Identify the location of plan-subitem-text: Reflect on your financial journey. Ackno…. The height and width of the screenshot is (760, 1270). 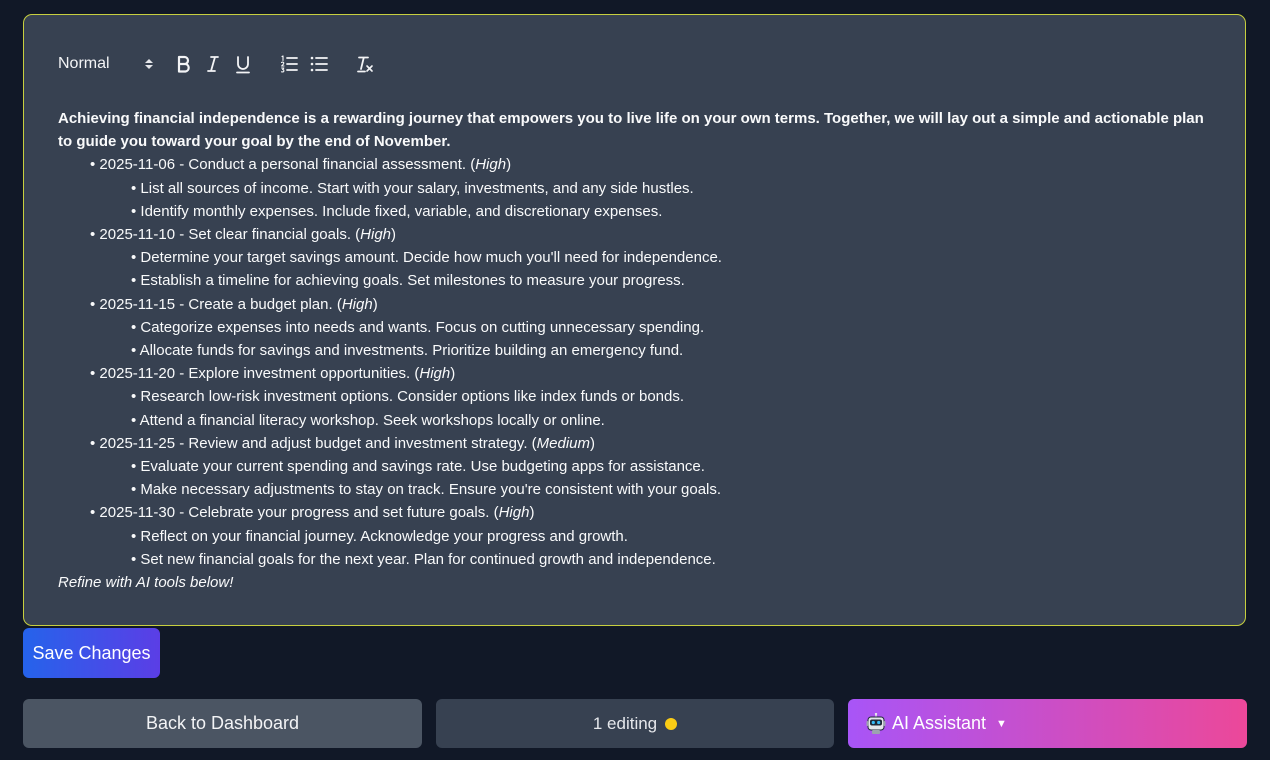
(384, 536).